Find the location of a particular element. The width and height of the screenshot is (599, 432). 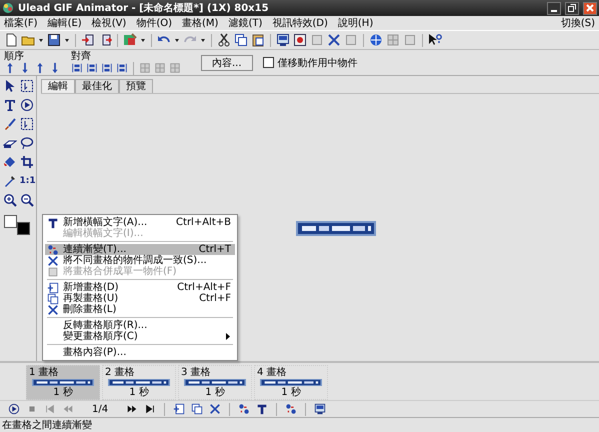

bucket-icon is located at coordinates (9, 162).